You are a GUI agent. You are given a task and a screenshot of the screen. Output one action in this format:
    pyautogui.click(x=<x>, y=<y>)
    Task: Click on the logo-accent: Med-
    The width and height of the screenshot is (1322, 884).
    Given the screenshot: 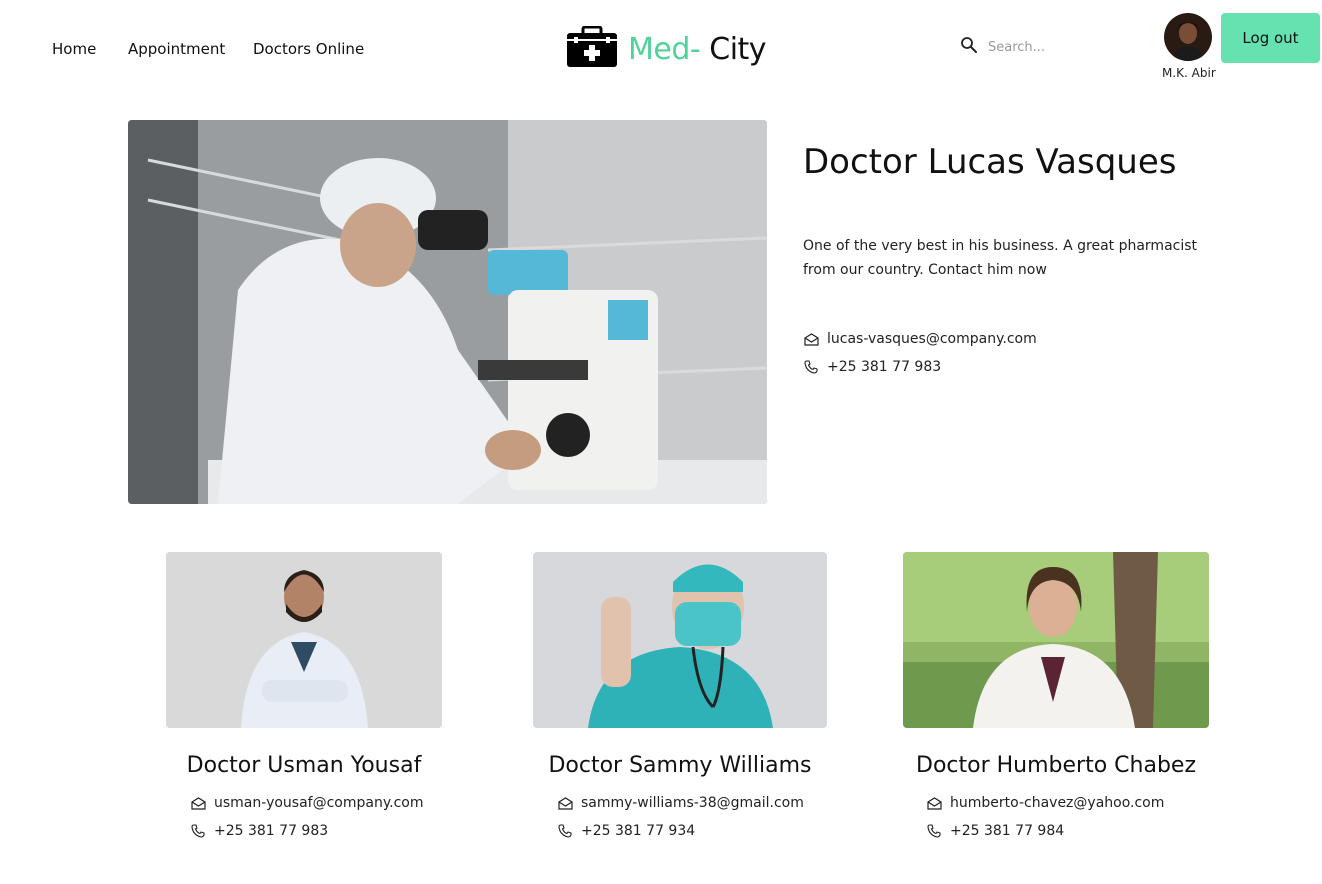 What is the action you would take?
    pyautogui.click(x=664, y=49)
    